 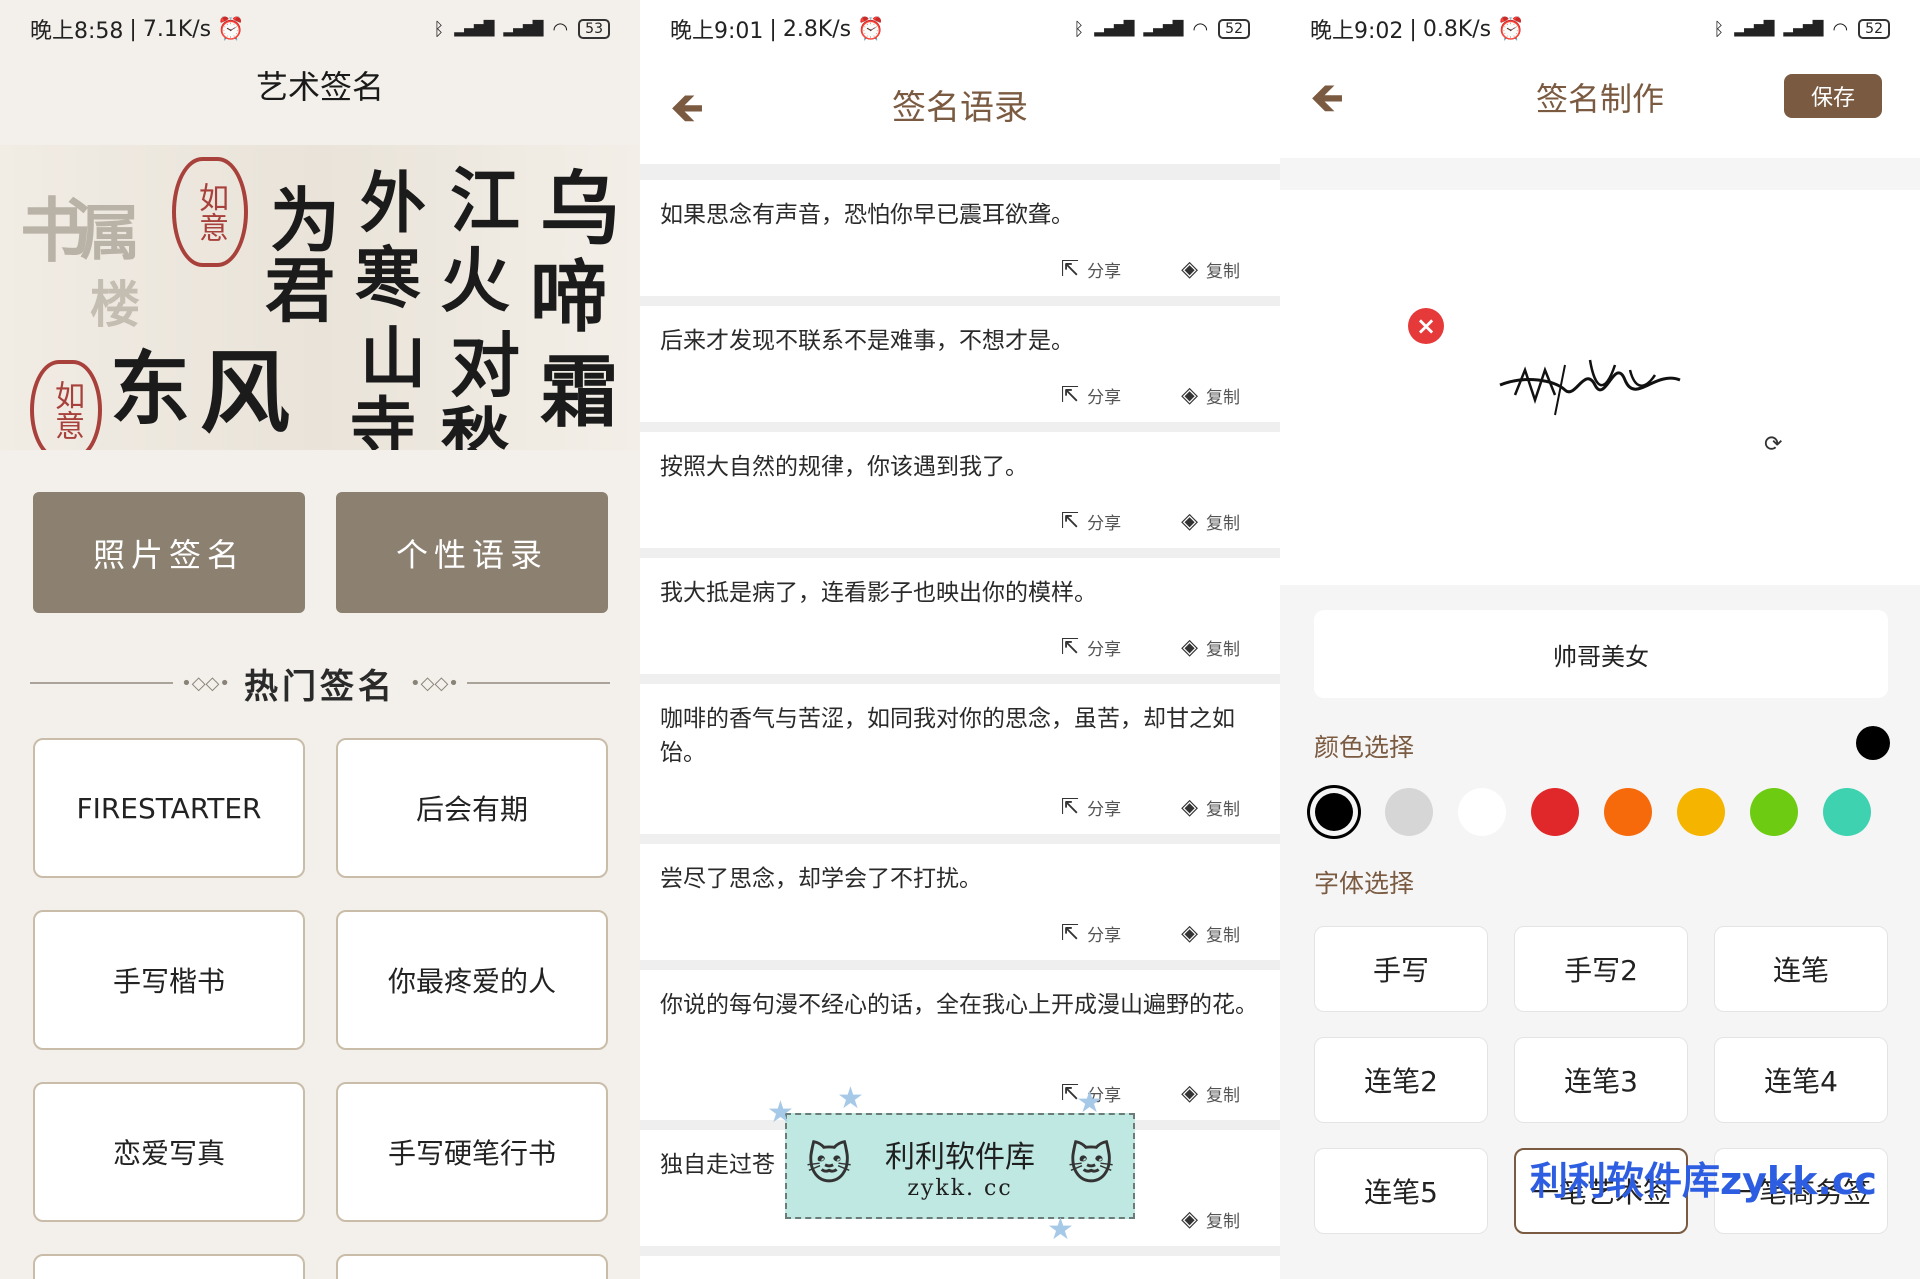 What do you see at coordinates (1590, 385) in the screenshot?
I see `signature-drawing` at bounding box center [1590, 385].